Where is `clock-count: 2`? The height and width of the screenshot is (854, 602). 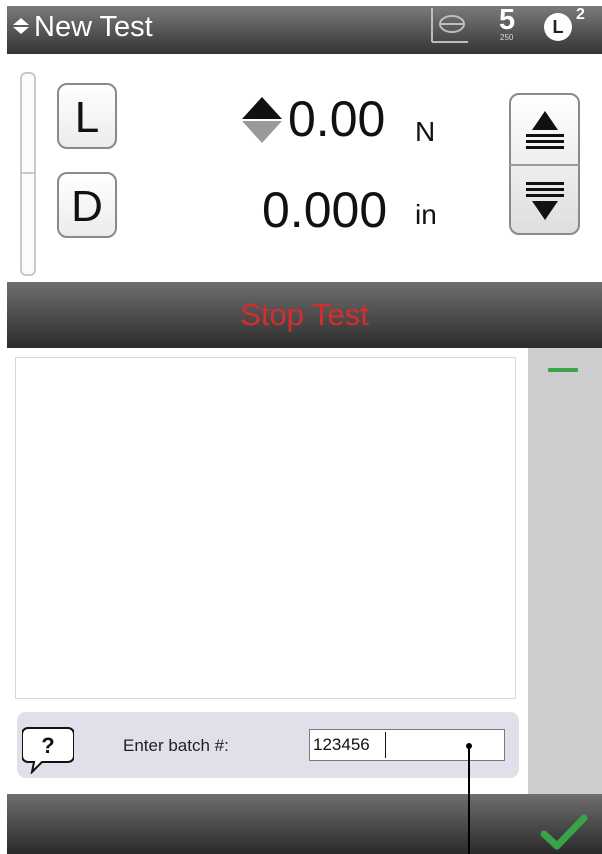 clock-count: 2 is located at coordinates (580, 14).